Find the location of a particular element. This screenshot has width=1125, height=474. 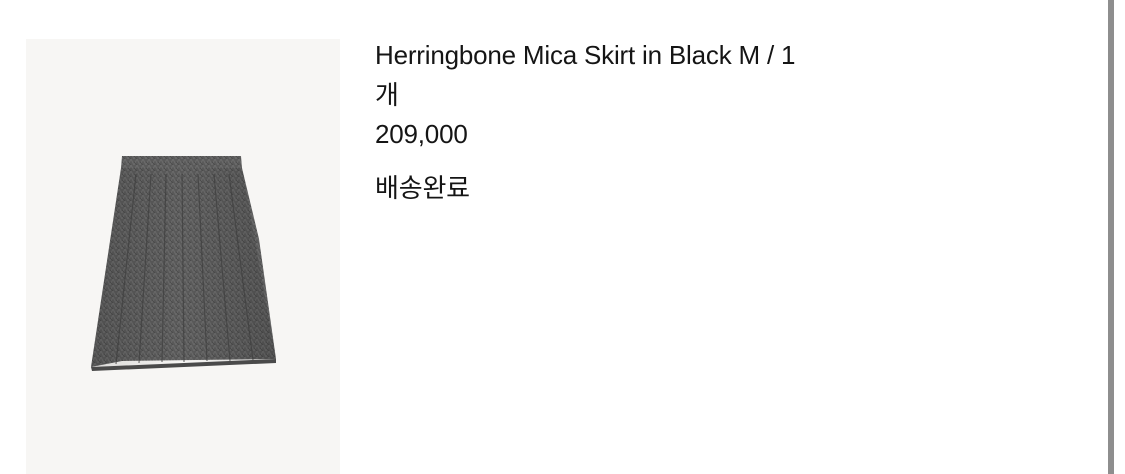

skirt-icon is located at coordinates (183, 263).